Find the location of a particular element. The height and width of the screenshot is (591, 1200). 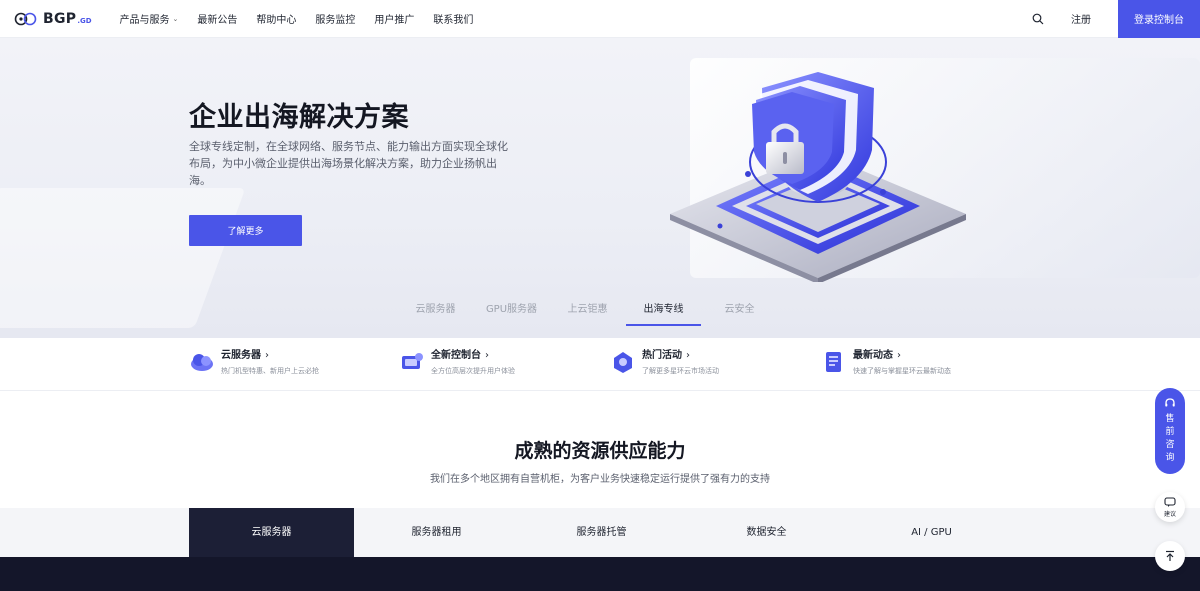

presales-consult-button: 售前咨询 is located at coordinates (1170, 431).